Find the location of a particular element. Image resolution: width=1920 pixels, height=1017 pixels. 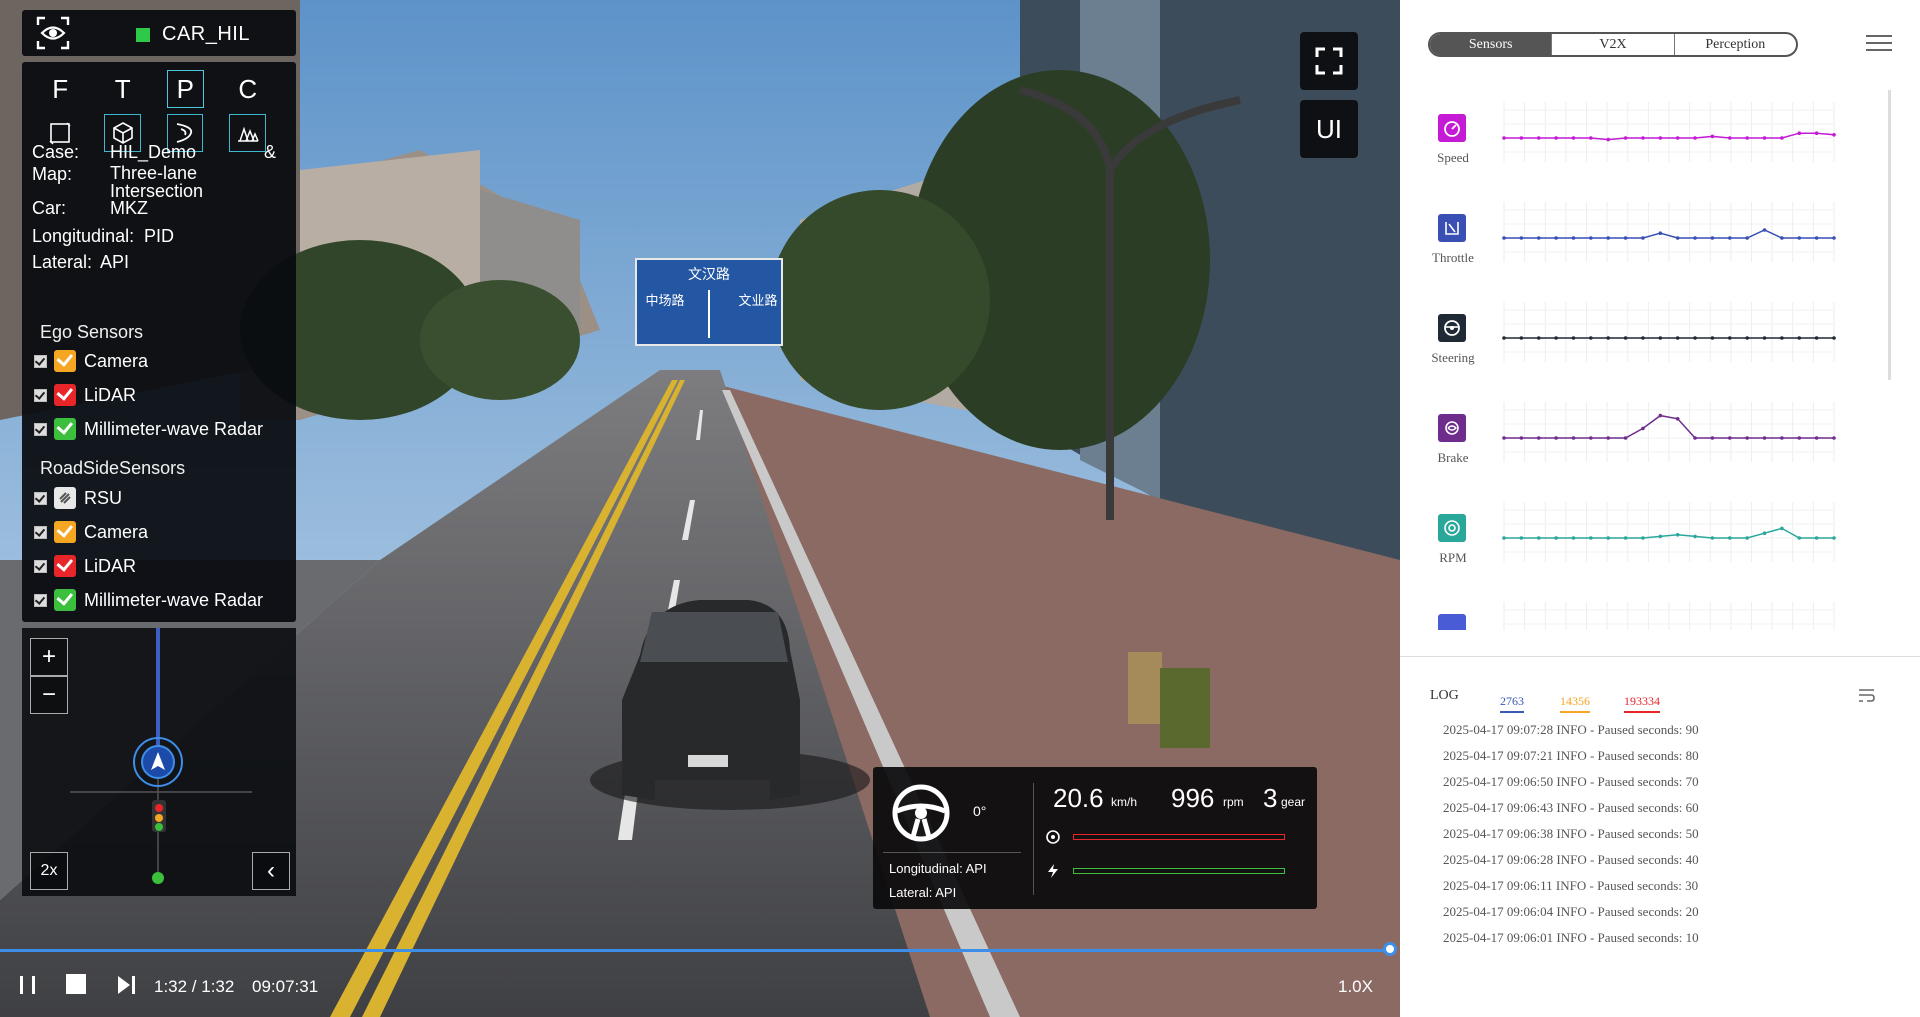

hud-longitudinal: Longitudinal: API is located at coordinates (938, 868).